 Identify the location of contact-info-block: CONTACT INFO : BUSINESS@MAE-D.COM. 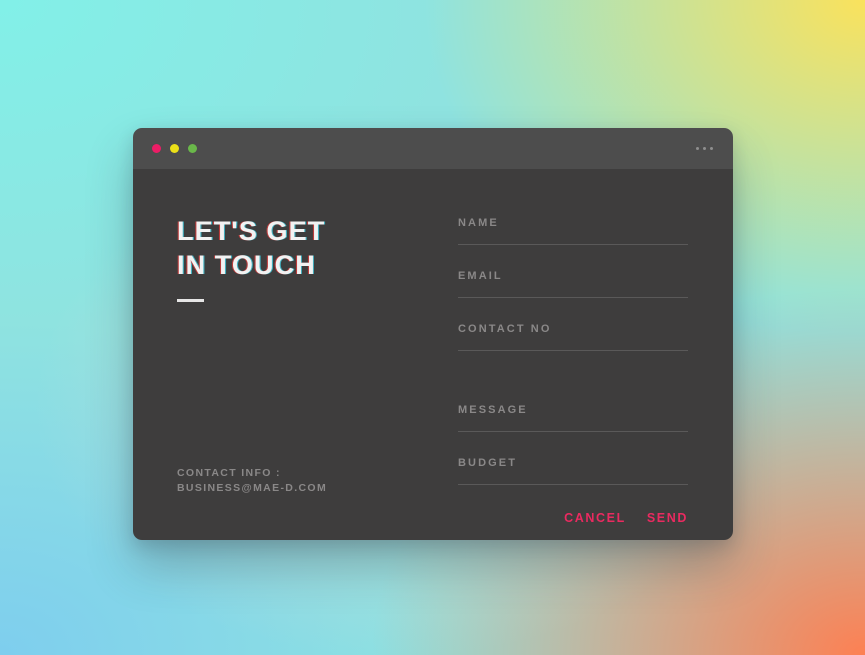
(252, 481).